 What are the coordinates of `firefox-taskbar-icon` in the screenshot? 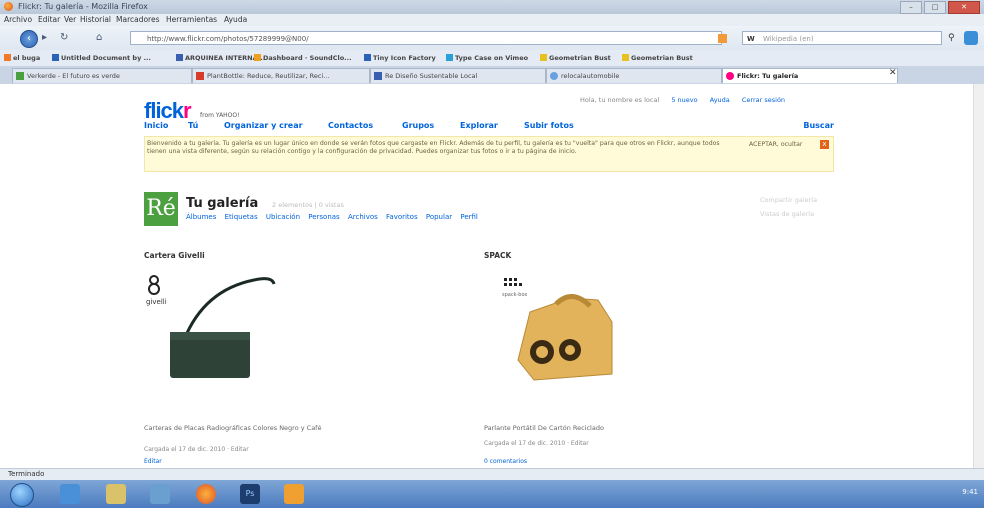 It's located at (206, 494).